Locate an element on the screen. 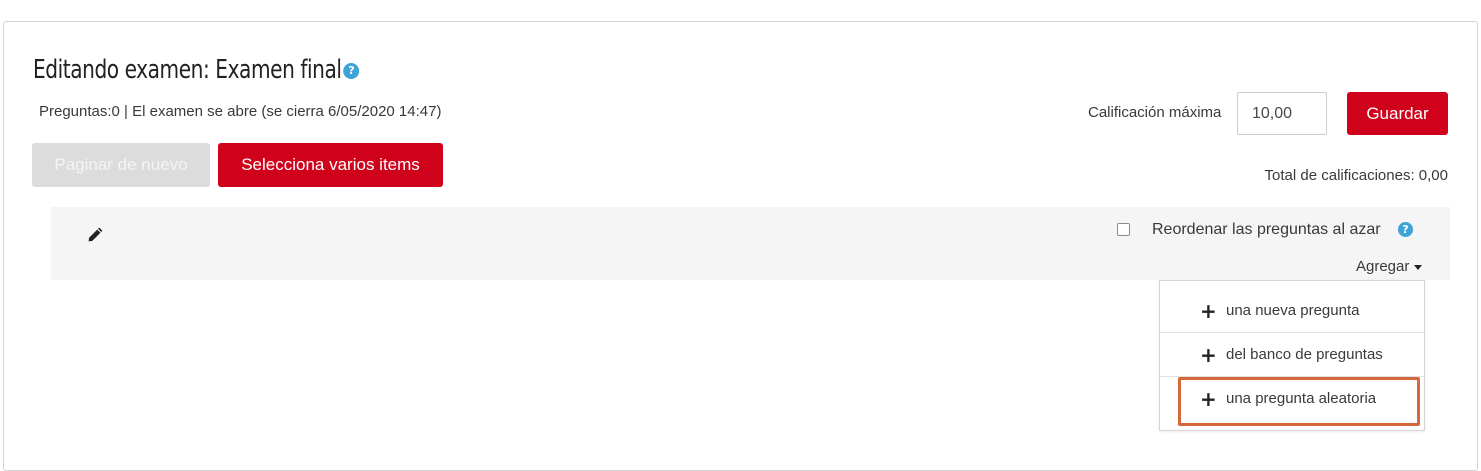 The width and height of the screenshot is (1481, 471). repaginate-button: Paginar de nuevo is located at coordinates (121, 165).